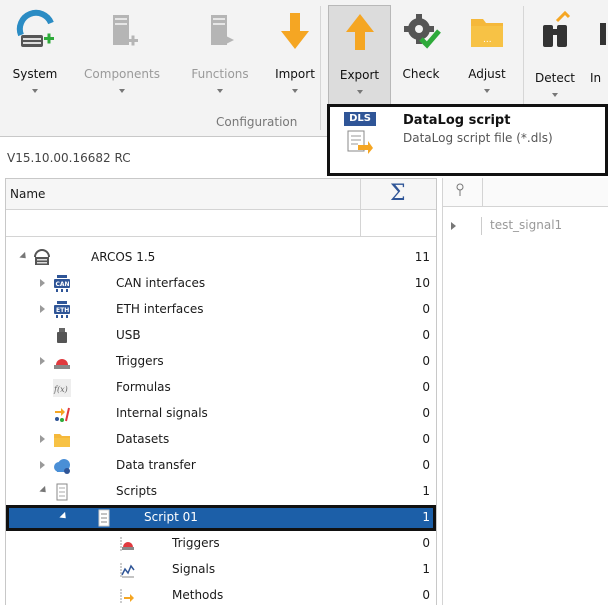  Describe the element at coordinates (221, 466) in the screenshot. I see `tree-row-data-transfer: Data transfer 0` at that location.